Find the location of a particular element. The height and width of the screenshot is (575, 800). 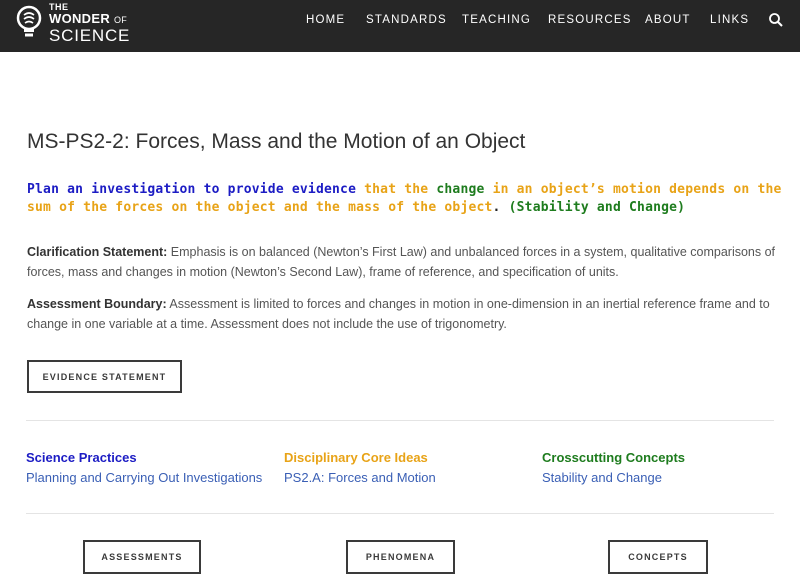

science-practices-link: Planning and Carrying Out Investigations is located at coordinates (144, 477).